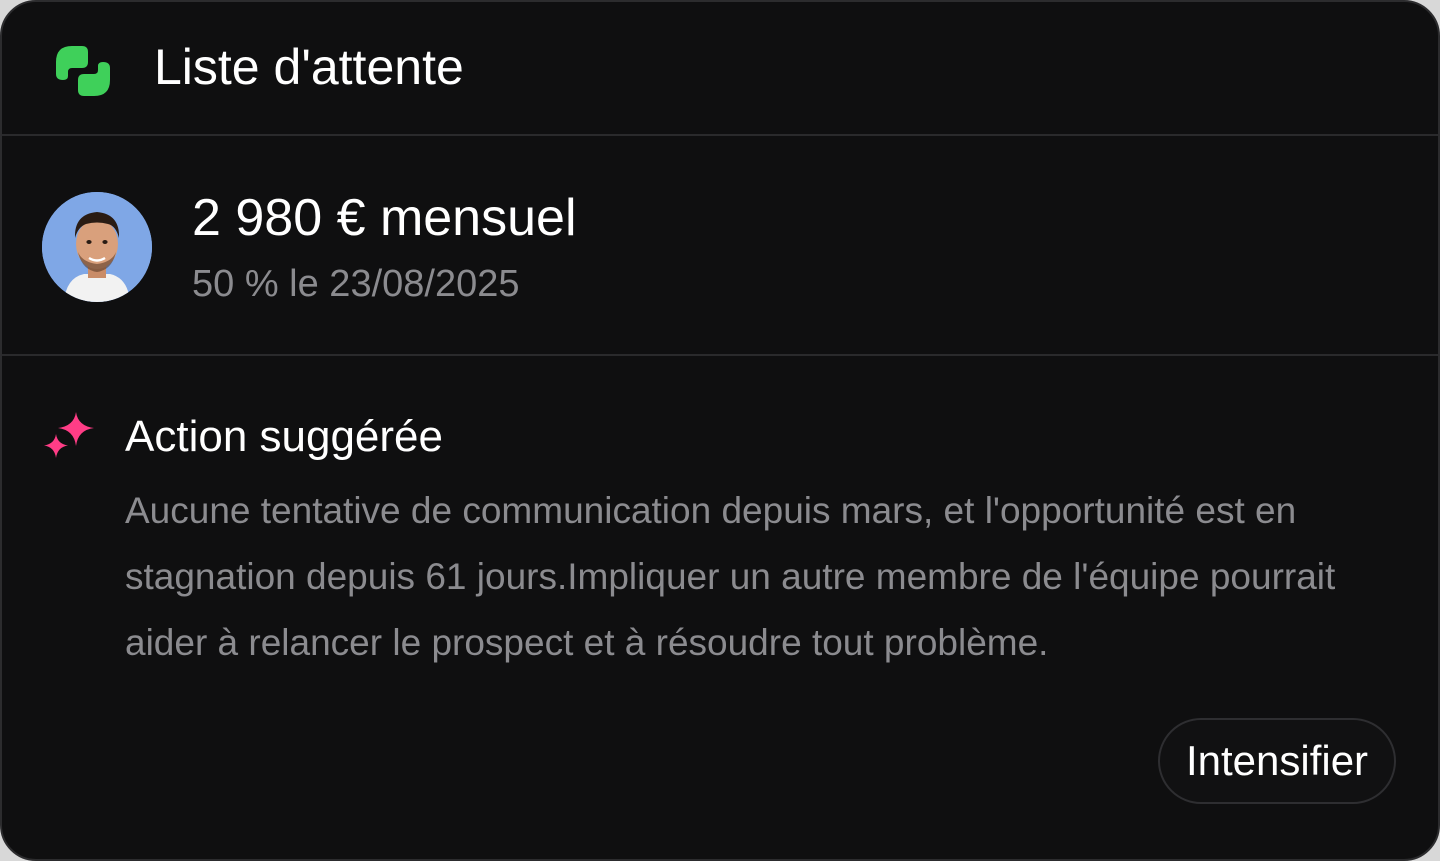  I want to click on avatar, so click(97, 247).